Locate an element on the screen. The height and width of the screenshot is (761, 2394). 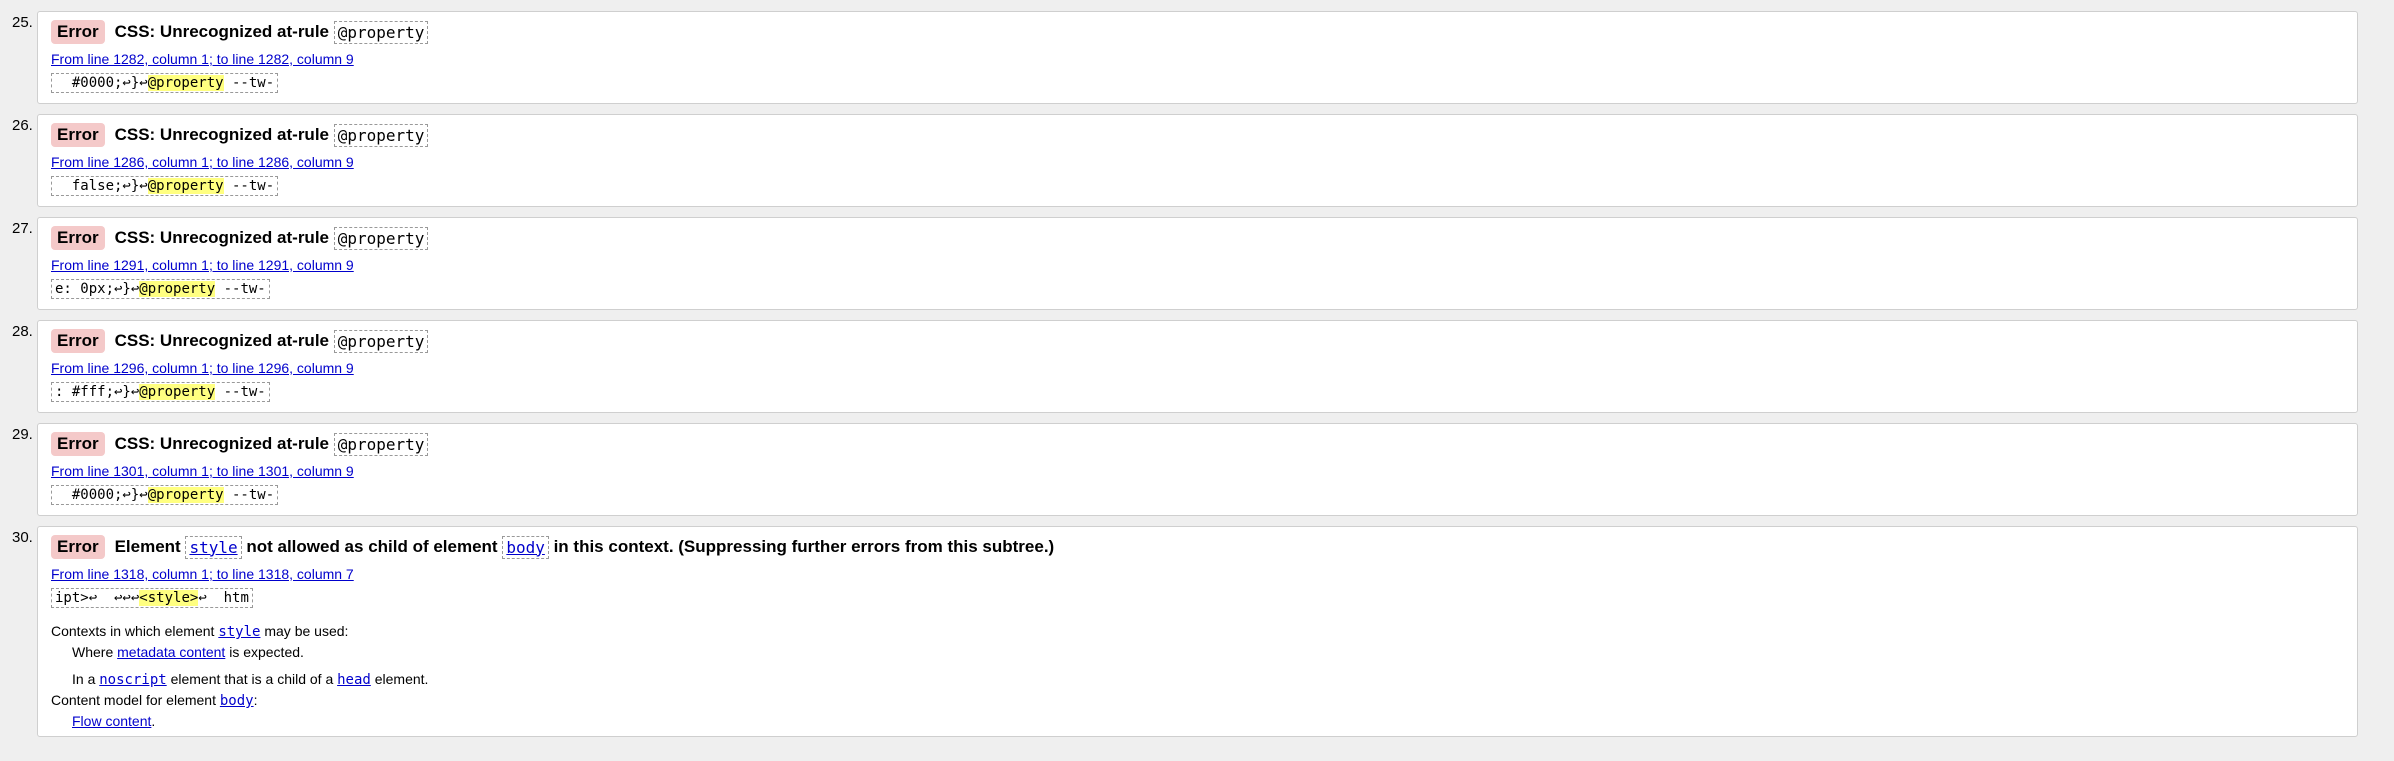
context-where: Where metadata content is expected. is located at coordinates (188, 652).